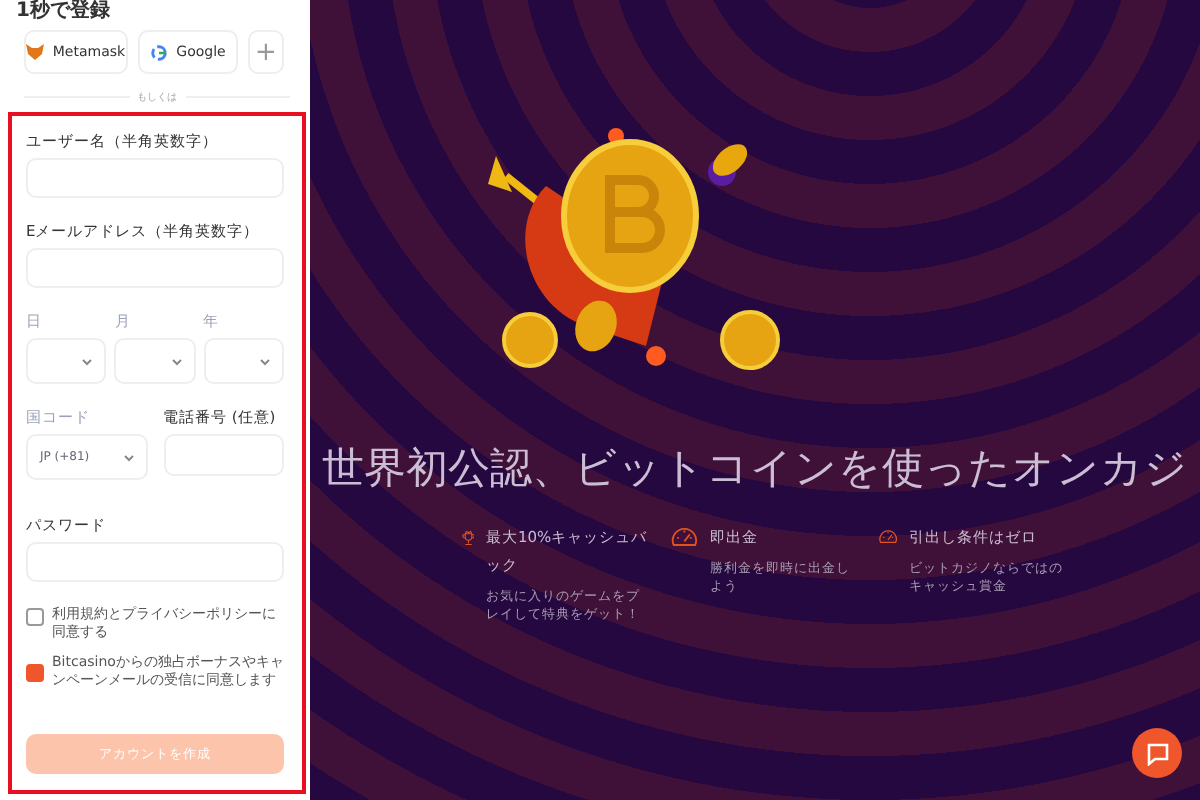 This screenshot has width=1200, height=800. What do you see at coordinates (159, 52) in the screenshot?
I see `google-g-icon` at bounding box center [159, 52].